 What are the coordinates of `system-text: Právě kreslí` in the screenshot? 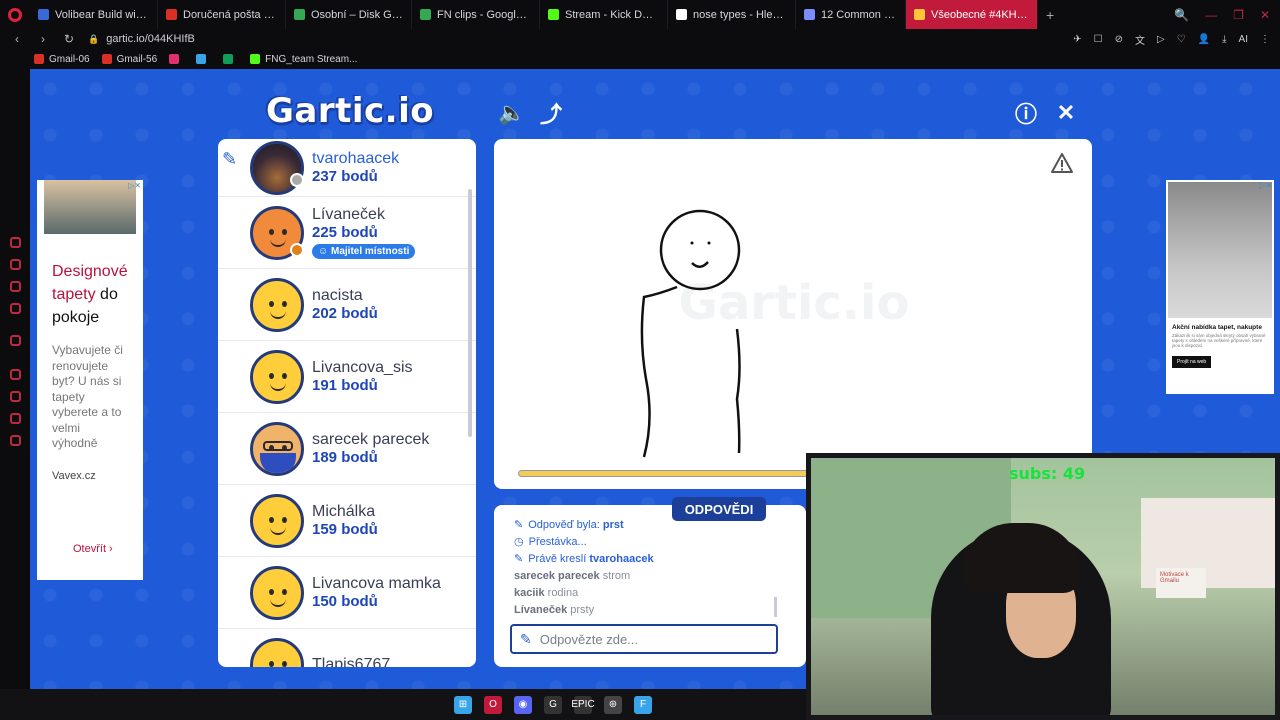 It's located at (559, 559).